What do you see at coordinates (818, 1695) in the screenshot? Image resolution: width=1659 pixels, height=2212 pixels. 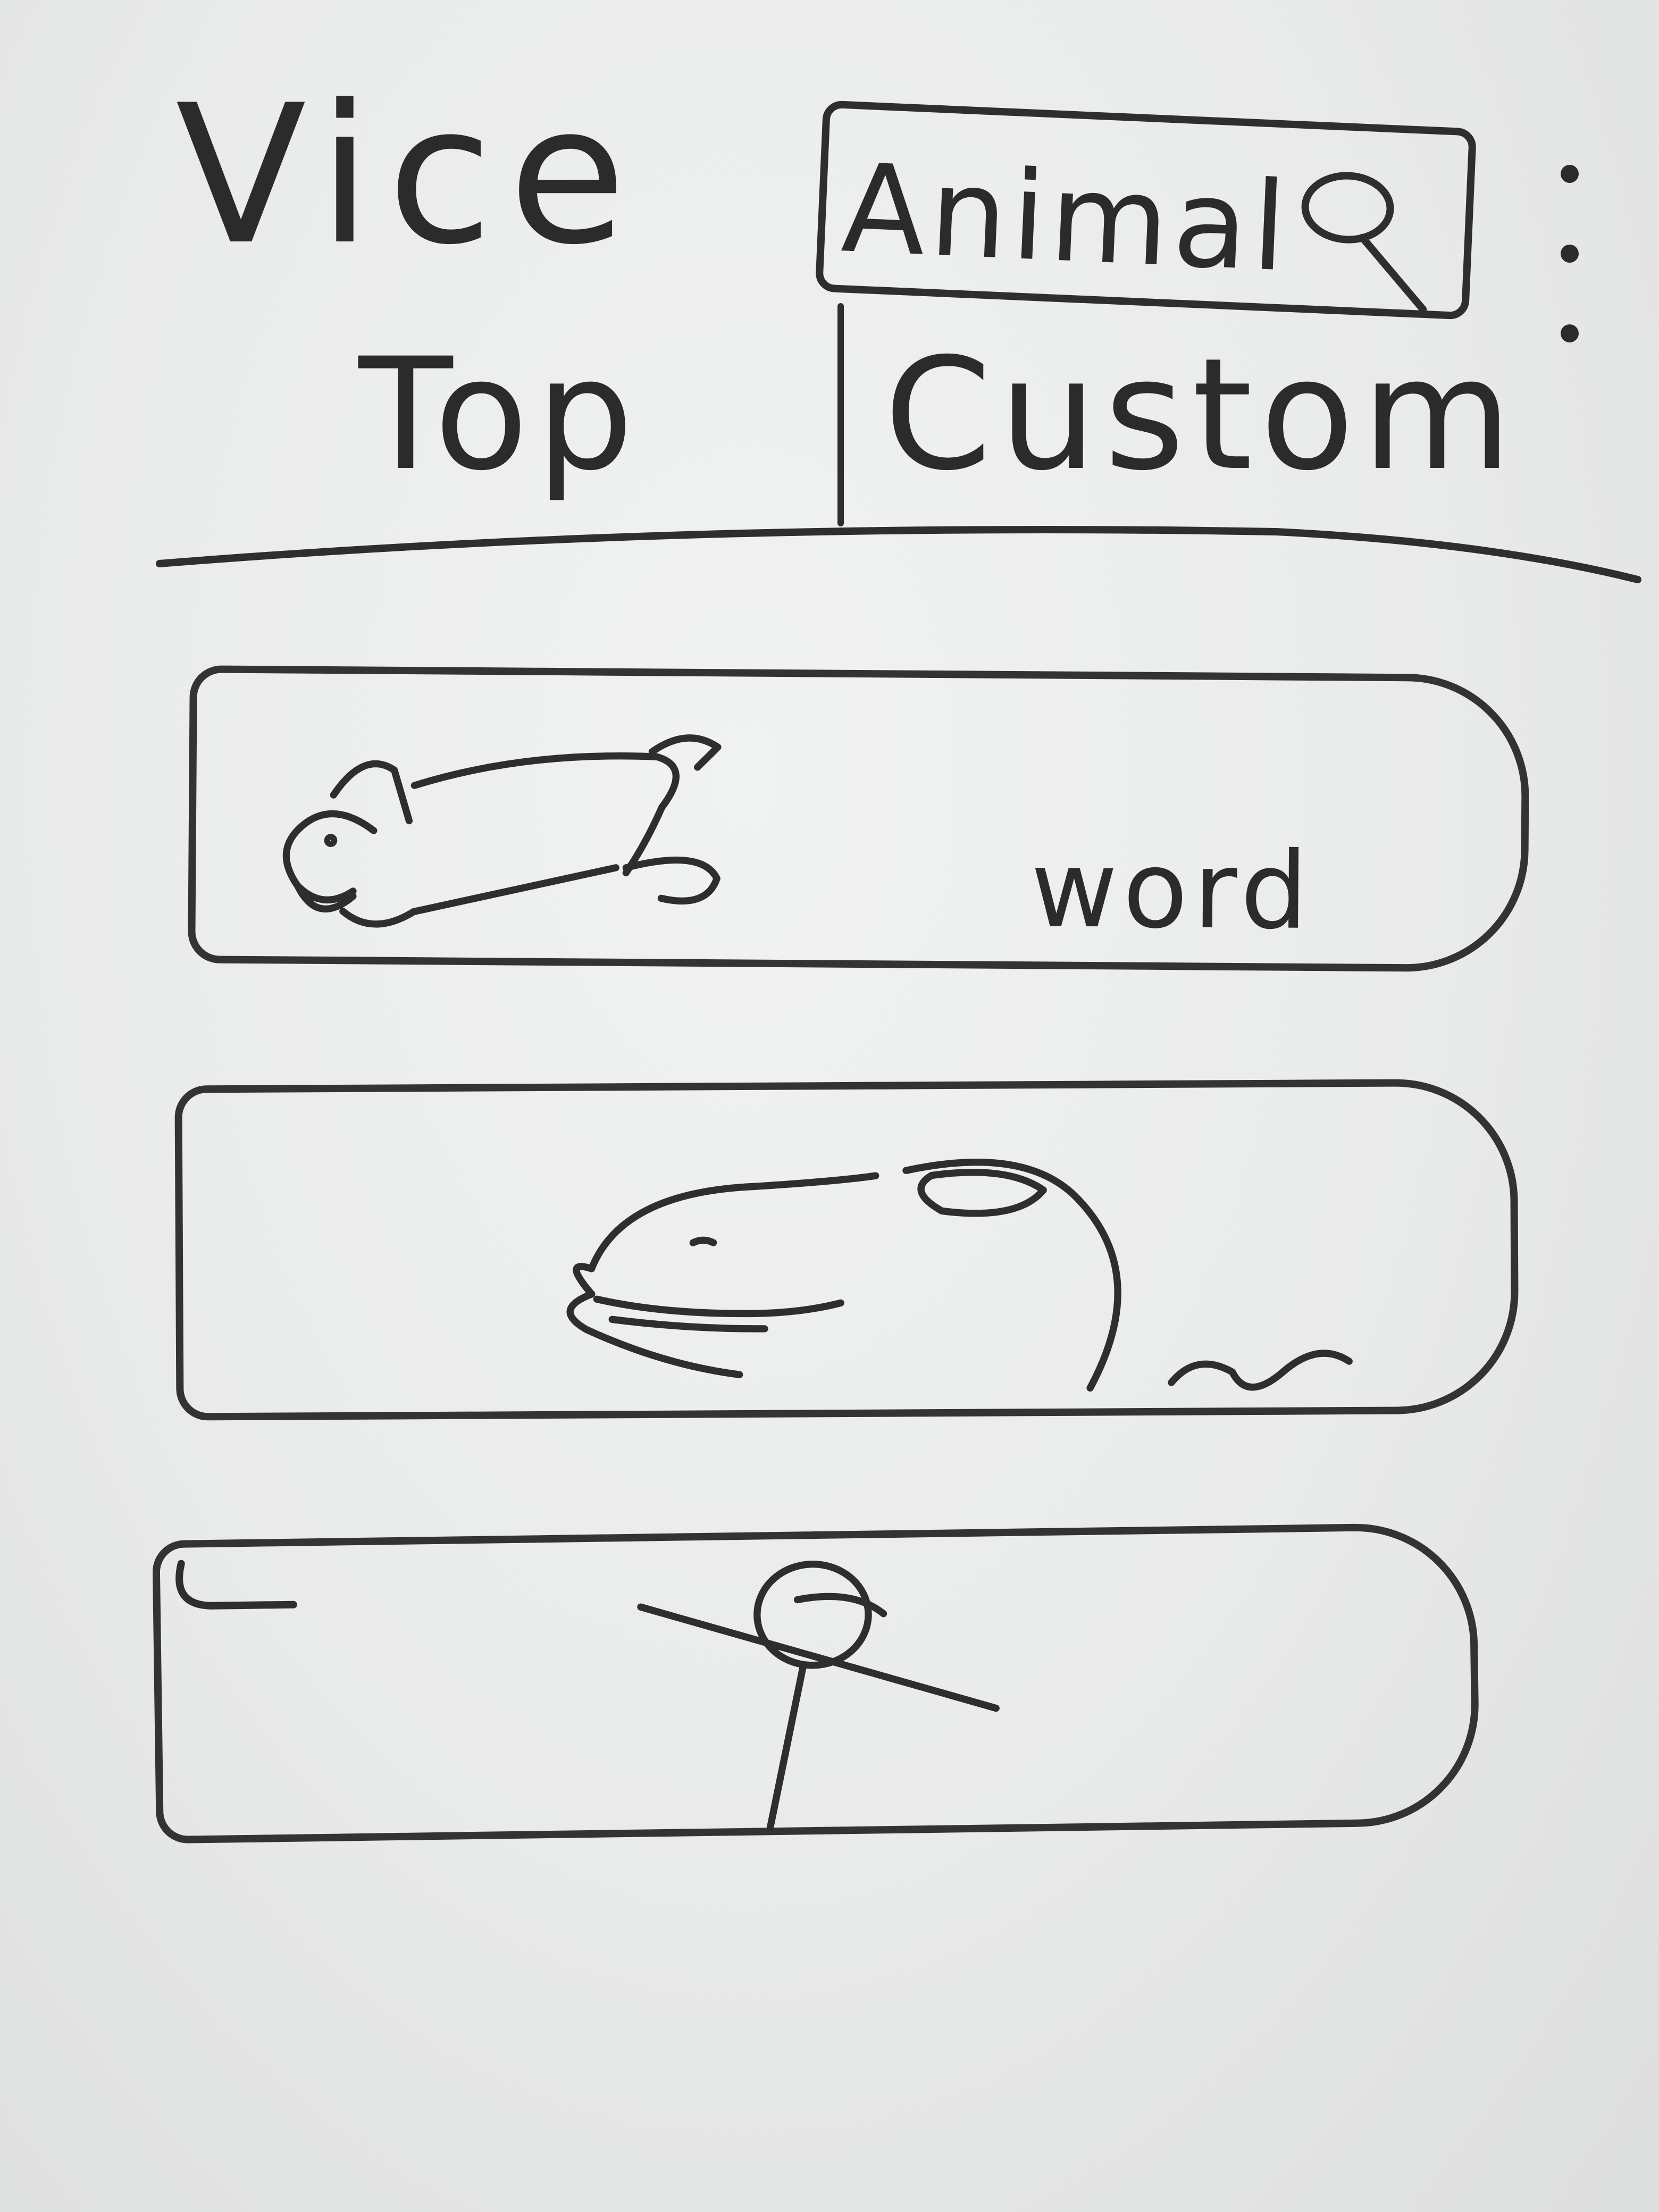 I see `stick-figure-sketch` at bounding box center [818, 1695].